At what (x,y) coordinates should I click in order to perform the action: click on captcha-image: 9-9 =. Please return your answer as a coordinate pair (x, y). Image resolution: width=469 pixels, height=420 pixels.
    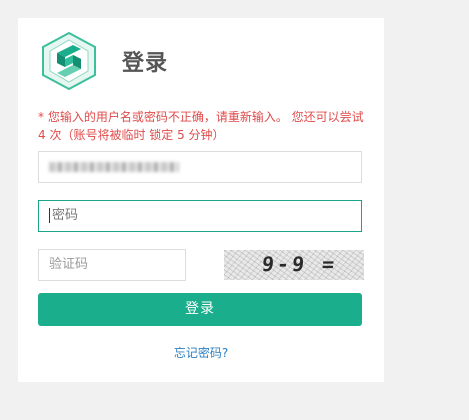
    Looking at the image, I should click on (294, 265).